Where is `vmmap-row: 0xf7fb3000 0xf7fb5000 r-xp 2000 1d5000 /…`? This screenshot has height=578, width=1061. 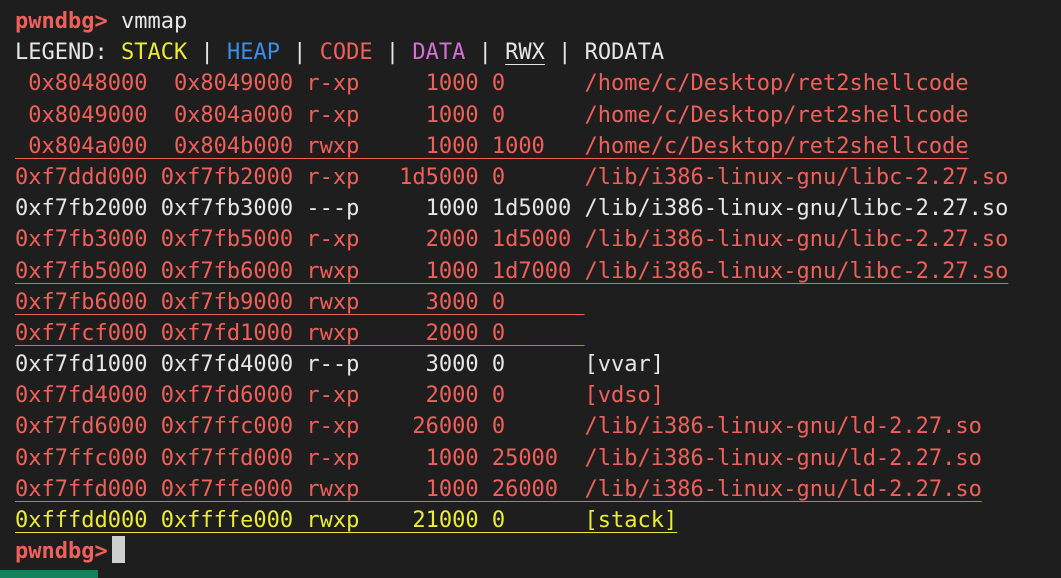 vmmap-row: 0xf7fb3000 0xf7fb5000 r-xp 2000 1d5000 /… is located at coordinates (511, 239).